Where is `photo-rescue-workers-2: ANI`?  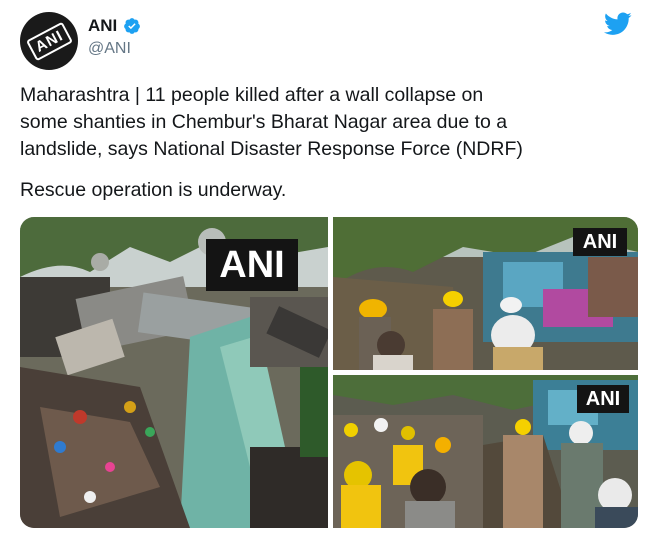
photo-rescue-workers-2: ANI is located at coordinates (485, 451).